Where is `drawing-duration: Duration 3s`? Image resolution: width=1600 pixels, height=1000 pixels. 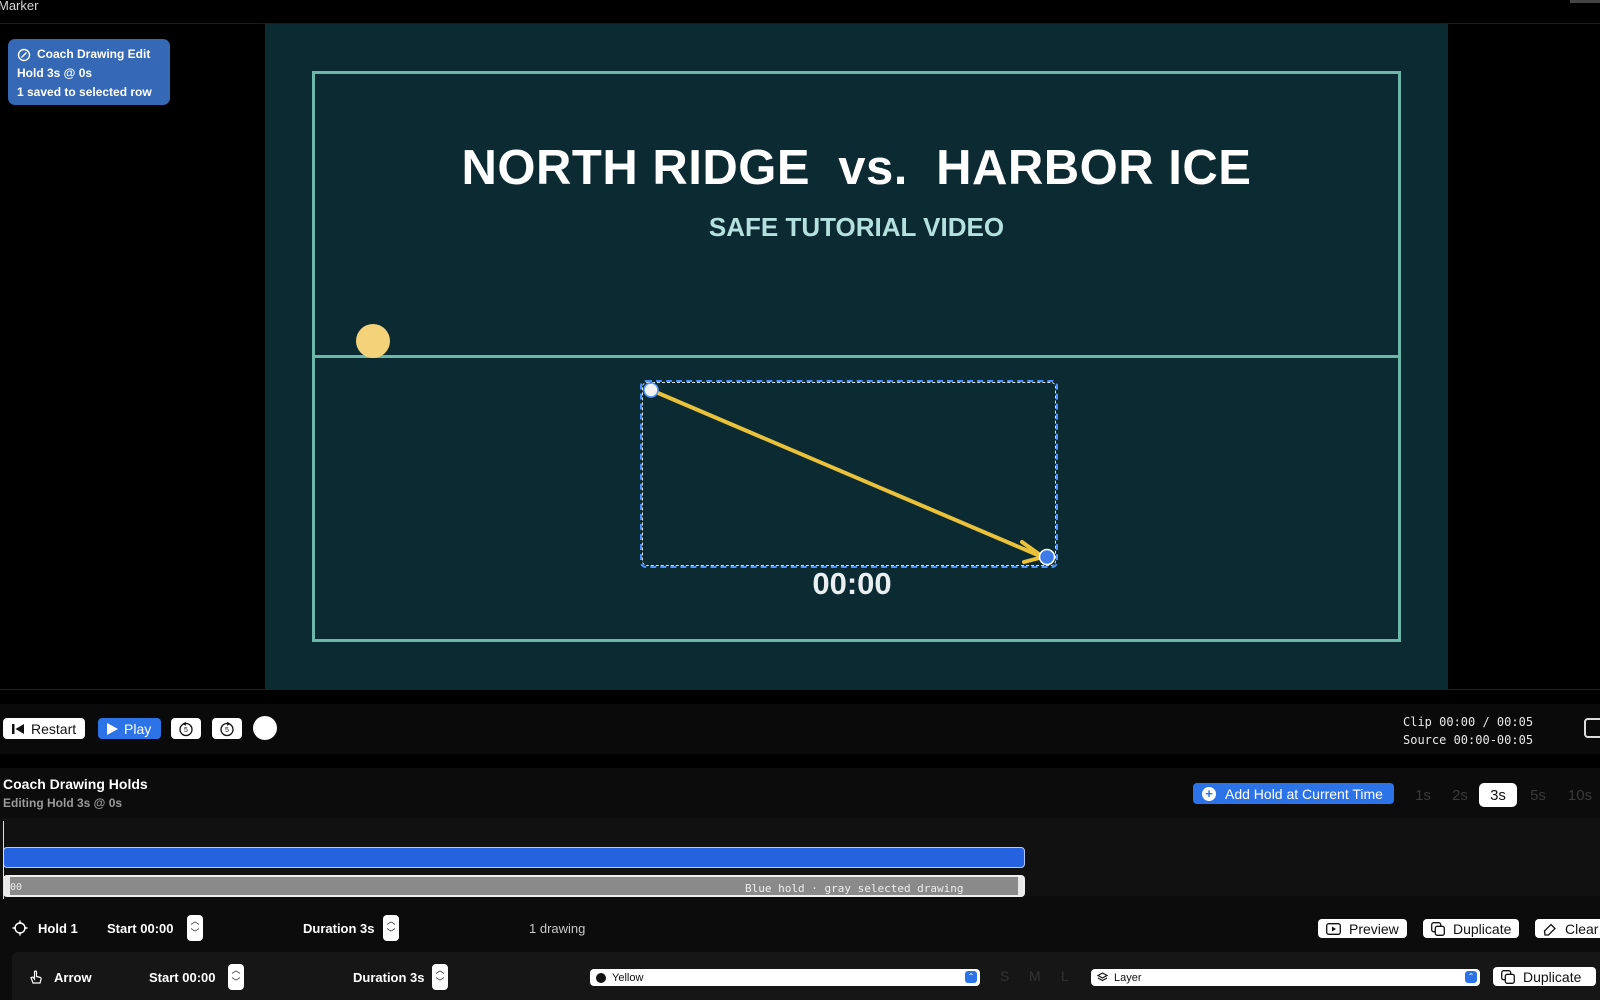
drawing-duration: Duration 3s is located at coordinates (389, 977).